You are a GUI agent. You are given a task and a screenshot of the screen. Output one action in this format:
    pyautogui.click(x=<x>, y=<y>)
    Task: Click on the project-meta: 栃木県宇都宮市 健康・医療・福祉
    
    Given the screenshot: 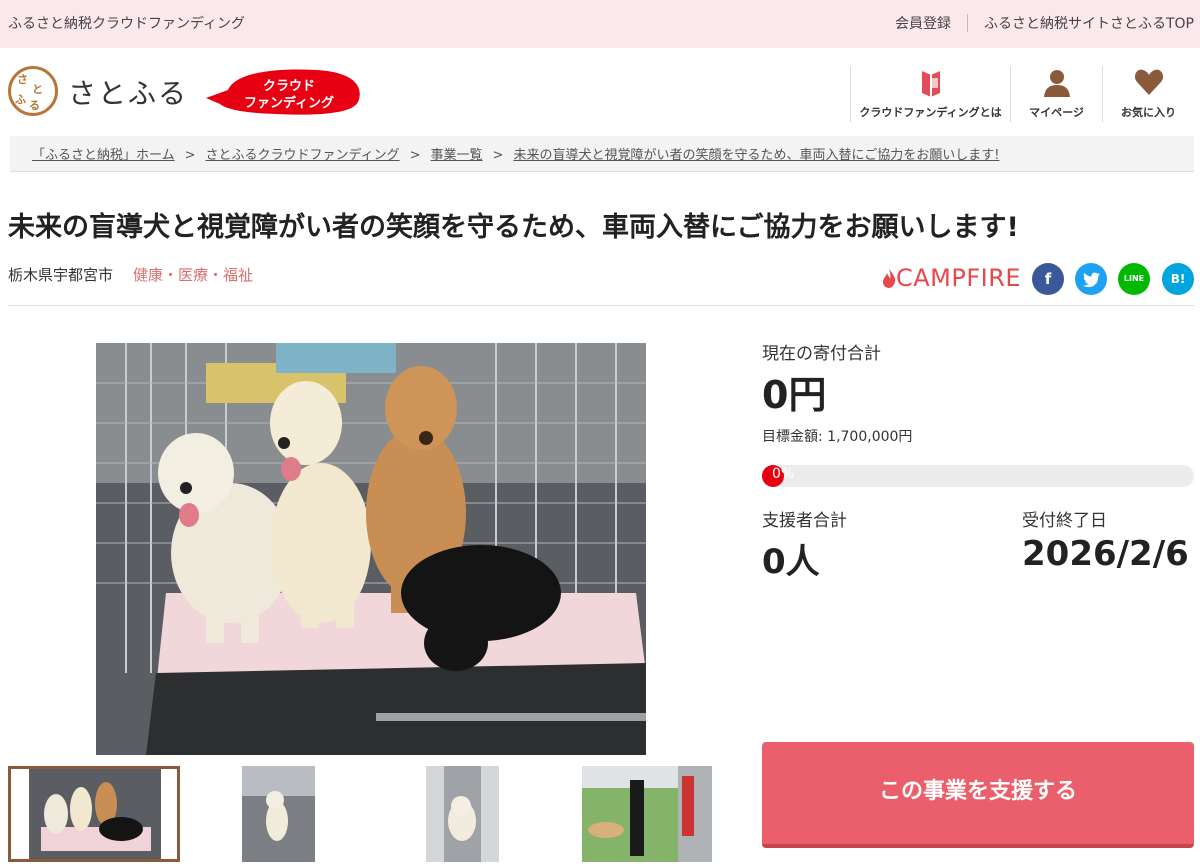 What is the action you would take?
    pyautogui.click(x=130, y=274)
    